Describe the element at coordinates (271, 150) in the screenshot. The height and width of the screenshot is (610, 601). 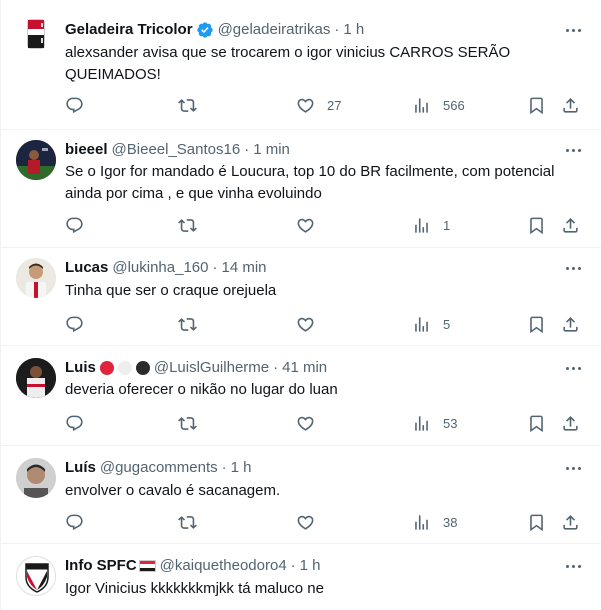
I see `timestamp: 1 min` at that location.